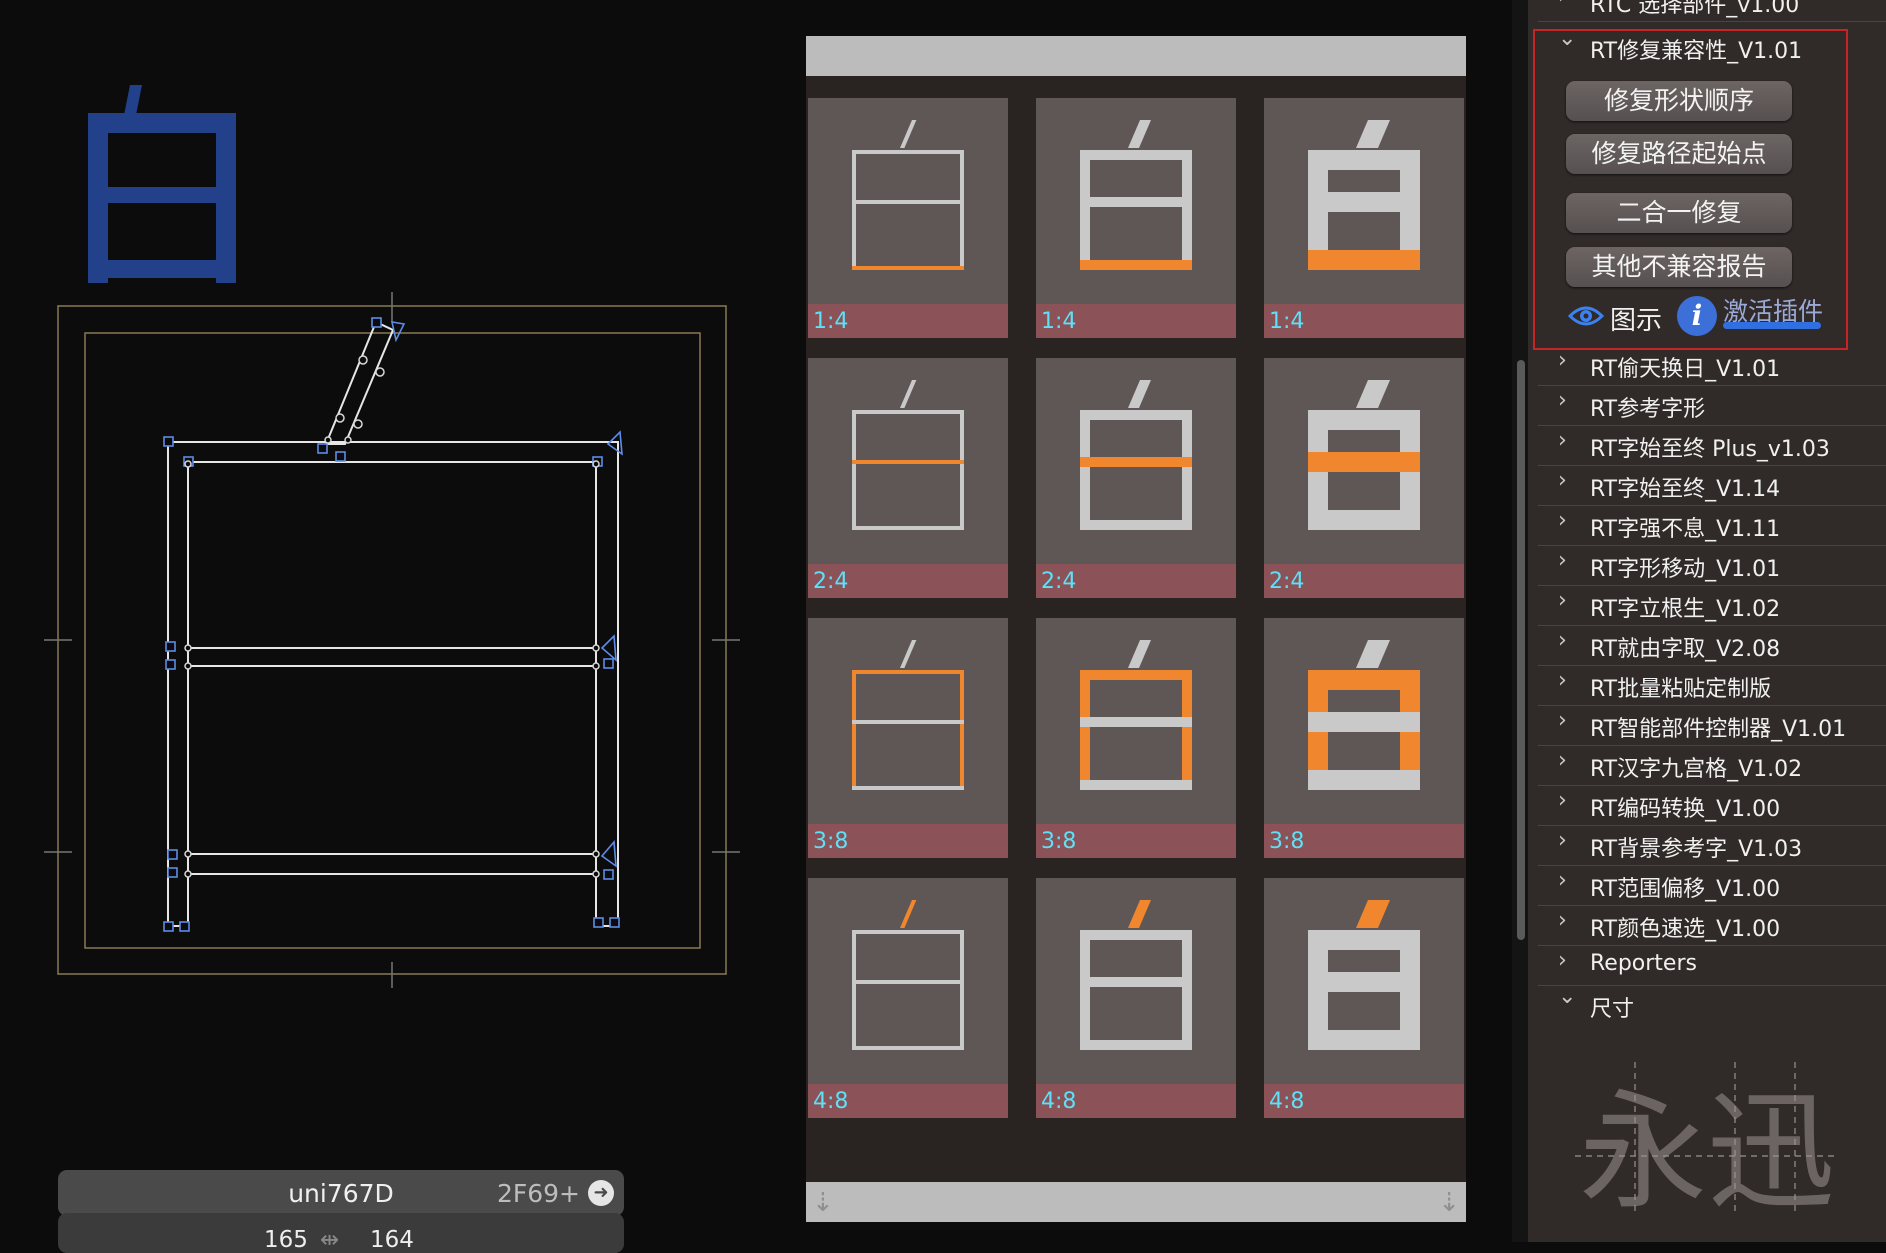 The width and height of the screenshot is (1886, 1253). I want to click on left-sidebearing: 165, so click(286, 1240).